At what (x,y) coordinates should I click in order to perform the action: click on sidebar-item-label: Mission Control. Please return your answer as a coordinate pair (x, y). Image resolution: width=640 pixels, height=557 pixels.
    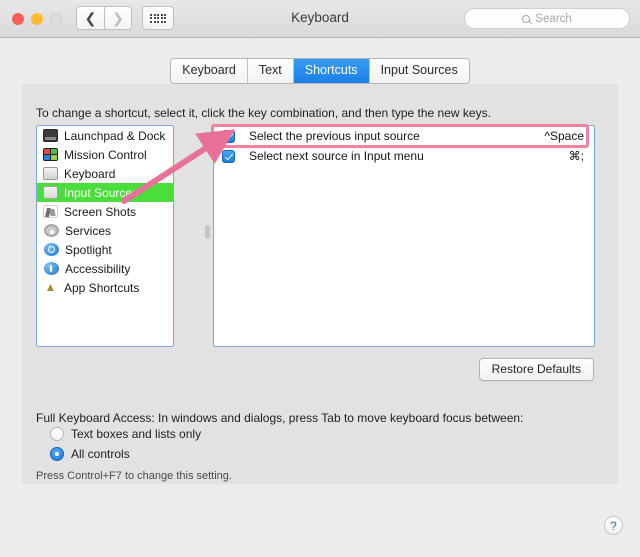
    Looking at the image, I should click on (105, 154).